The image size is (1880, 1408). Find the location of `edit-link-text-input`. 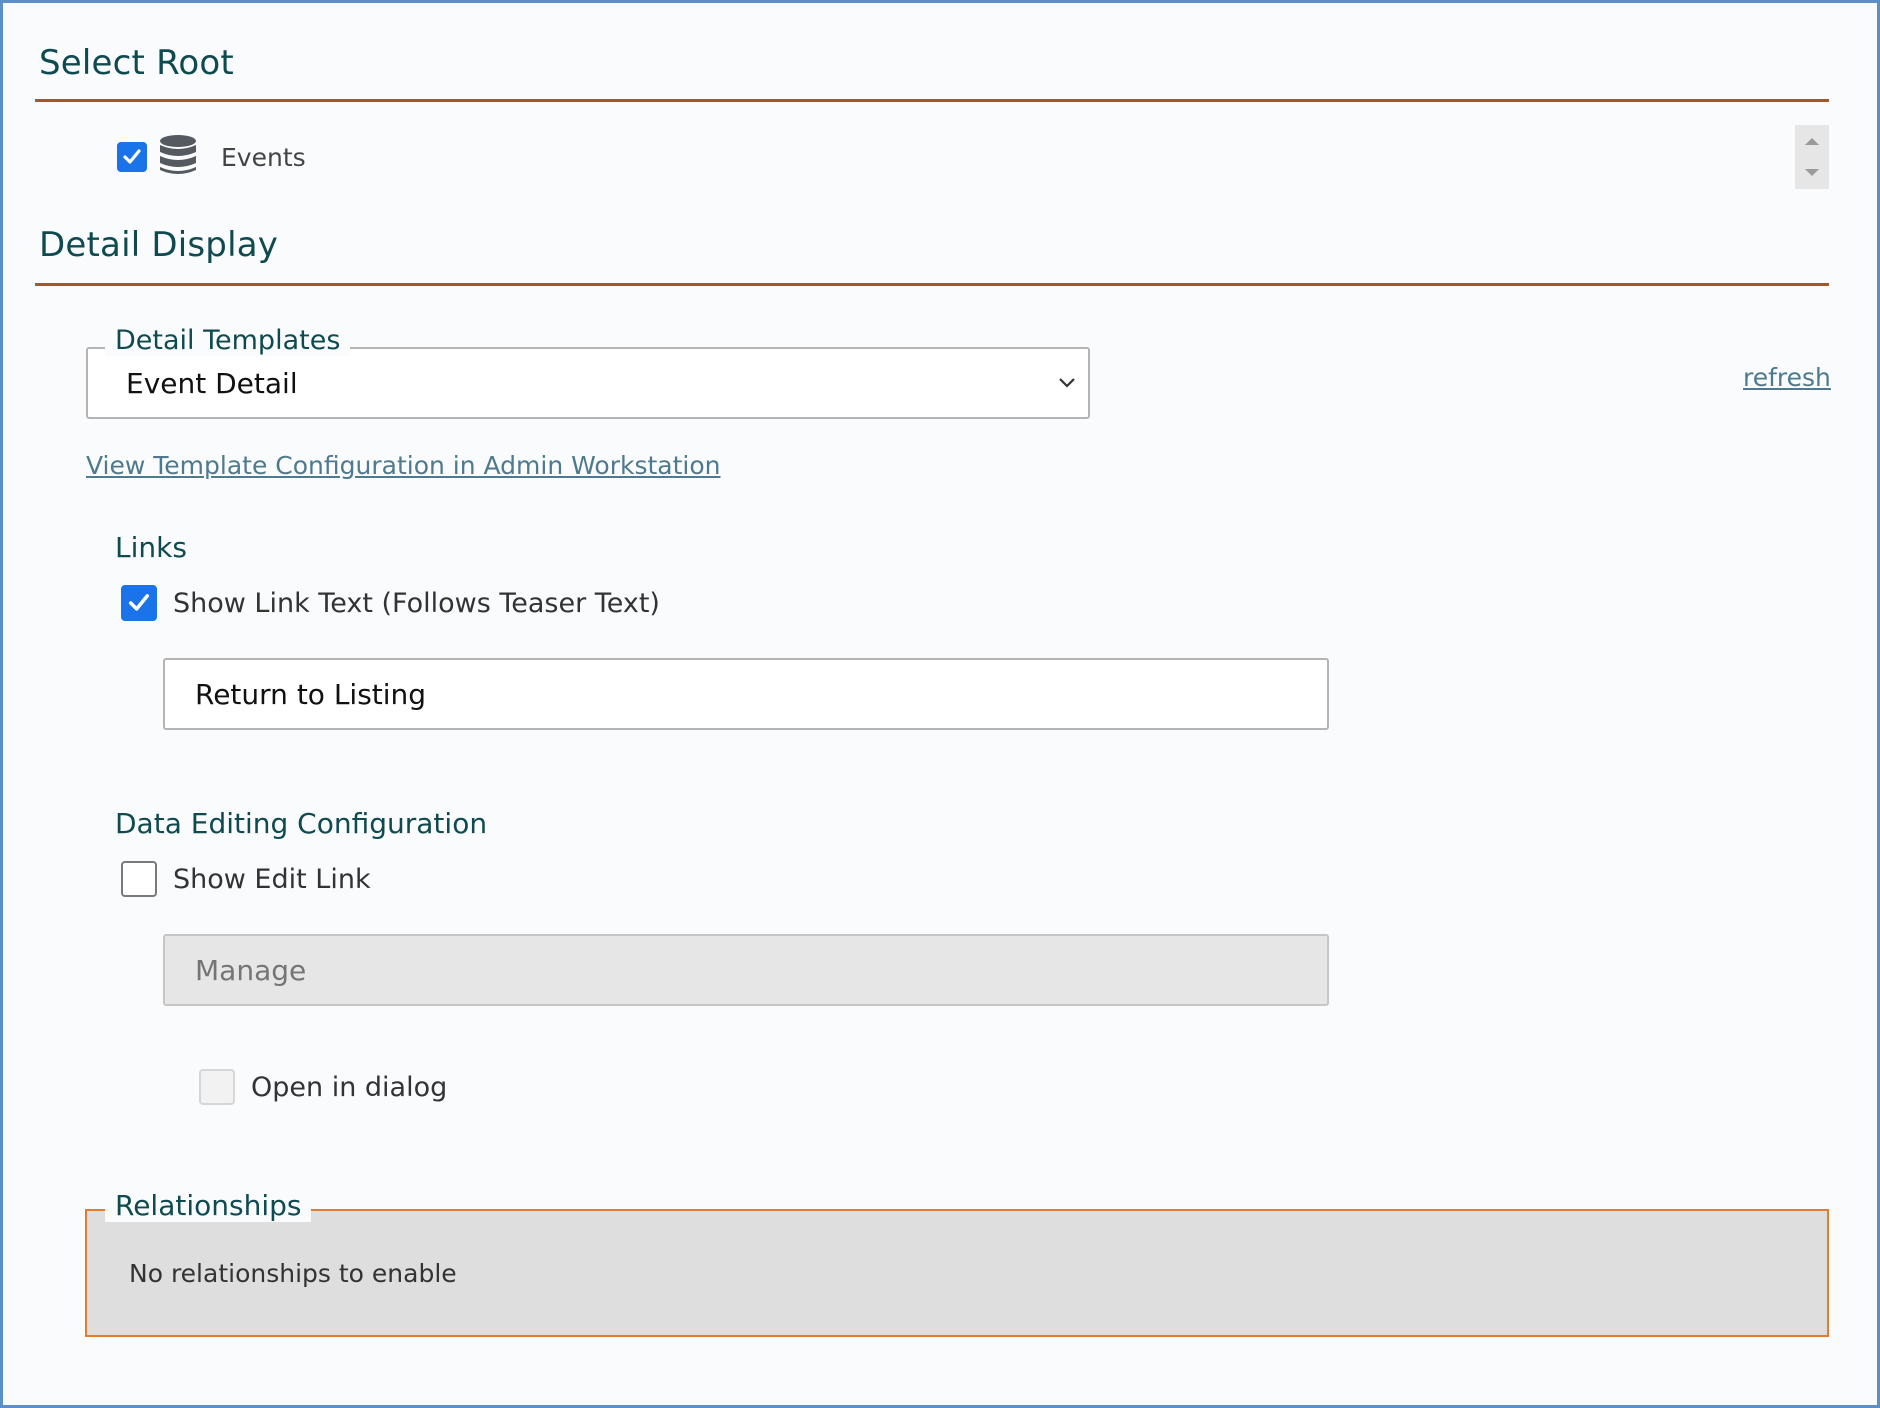

edit-link-text-input is located at coordinates (746, 970).